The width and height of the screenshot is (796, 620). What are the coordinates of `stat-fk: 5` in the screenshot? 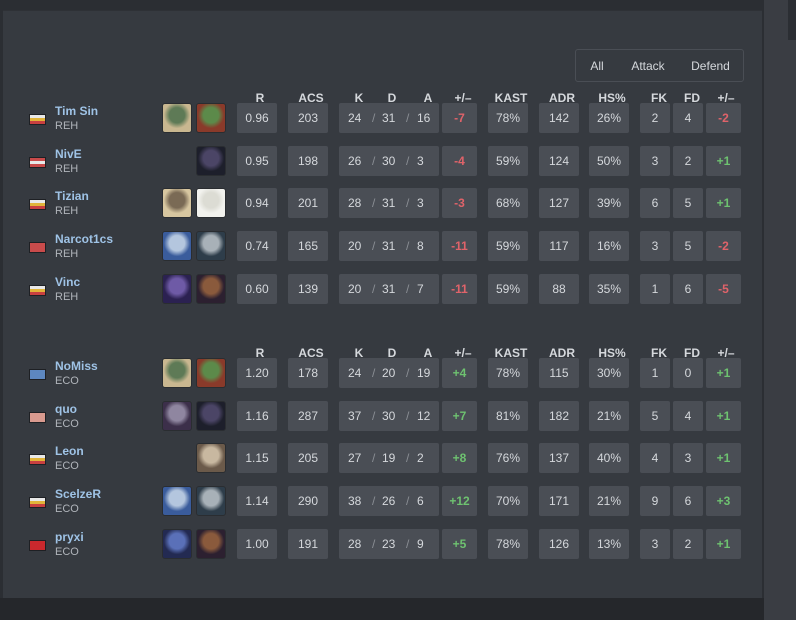 It's located at (655, 416).